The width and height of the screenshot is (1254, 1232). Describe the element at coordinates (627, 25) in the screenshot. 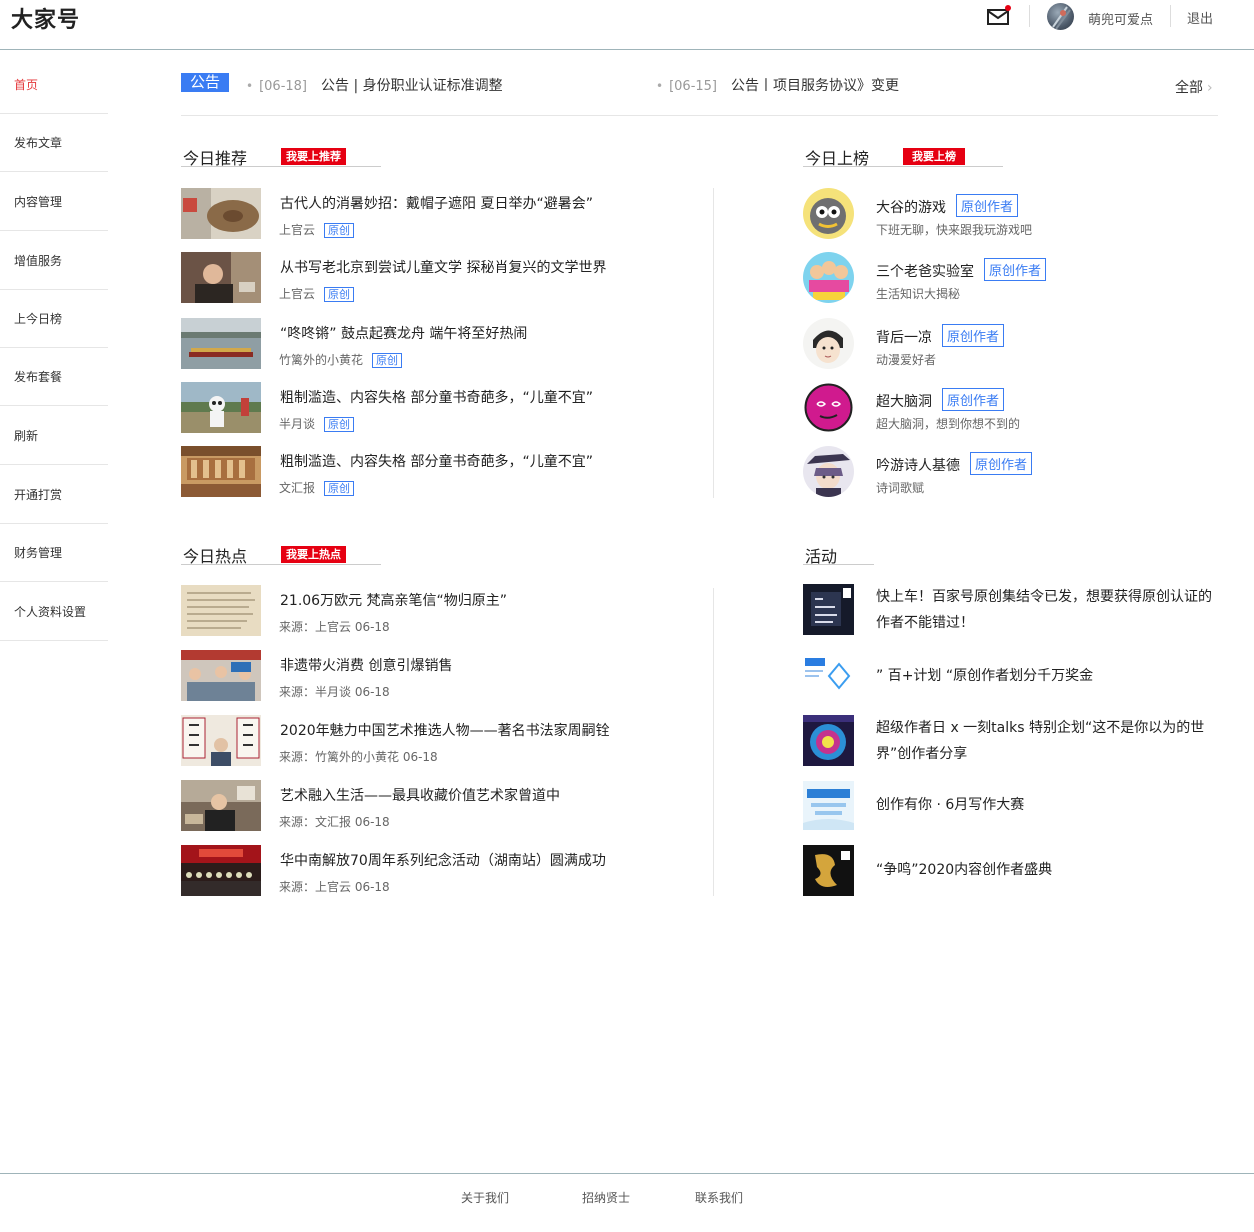

I see `top-header: 大家号 萌兜可爱点 退出` at that location.